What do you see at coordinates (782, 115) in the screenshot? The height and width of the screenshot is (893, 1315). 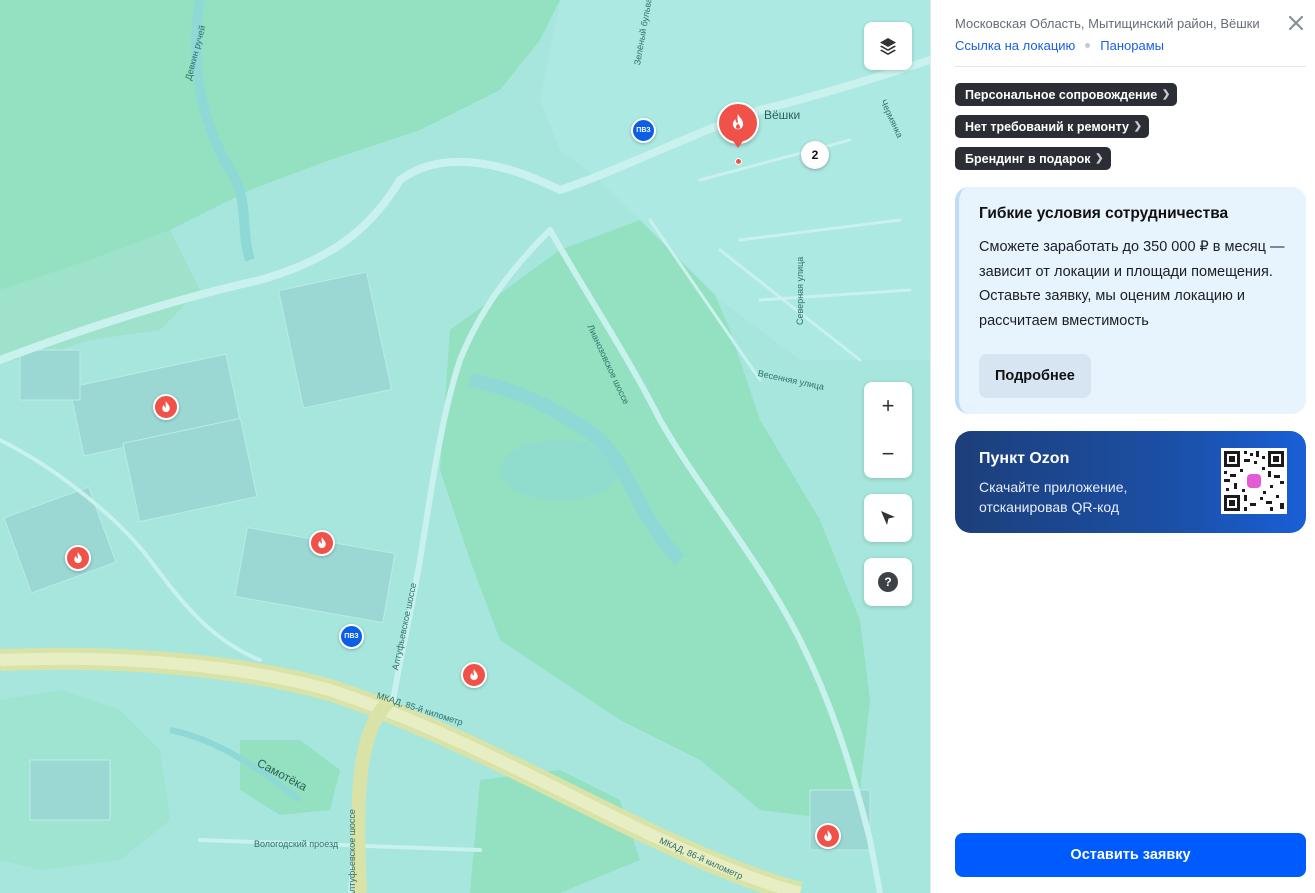 I see `map-label-veshki: Вёшки` at bounding box center [782, 115].